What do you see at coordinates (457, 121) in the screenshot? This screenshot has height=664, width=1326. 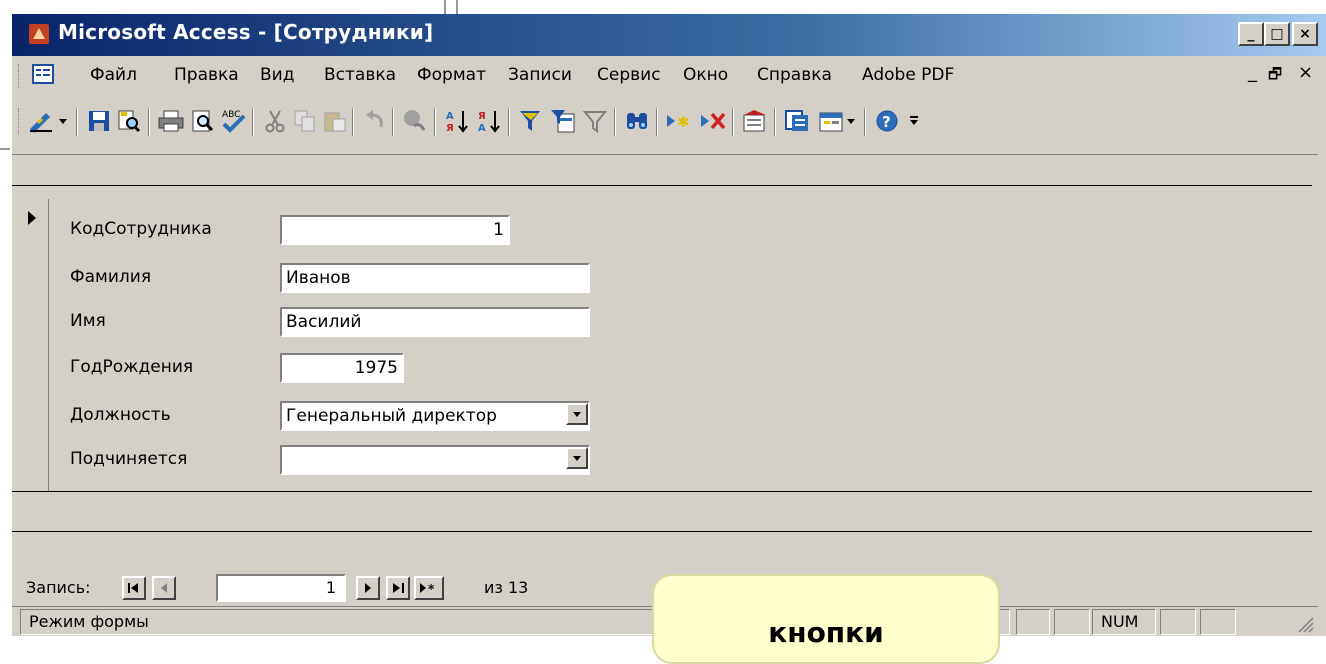 I see `sort-ascending-icon: АЯ` at bounding box center [457, 121].